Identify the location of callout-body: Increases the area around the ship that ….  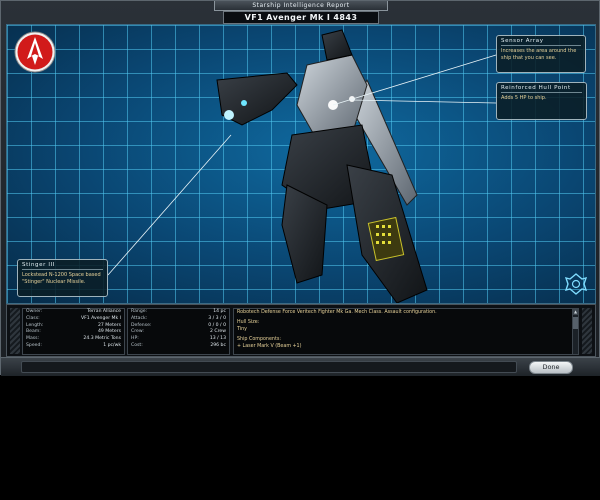
(539, 54).